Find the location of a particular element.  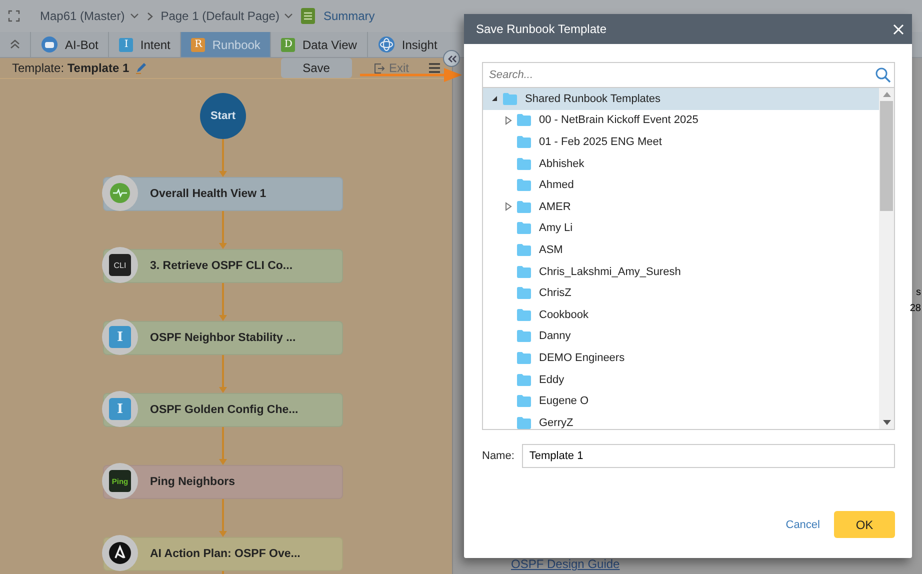

tab: Insight is located at coordinates (407, 44).